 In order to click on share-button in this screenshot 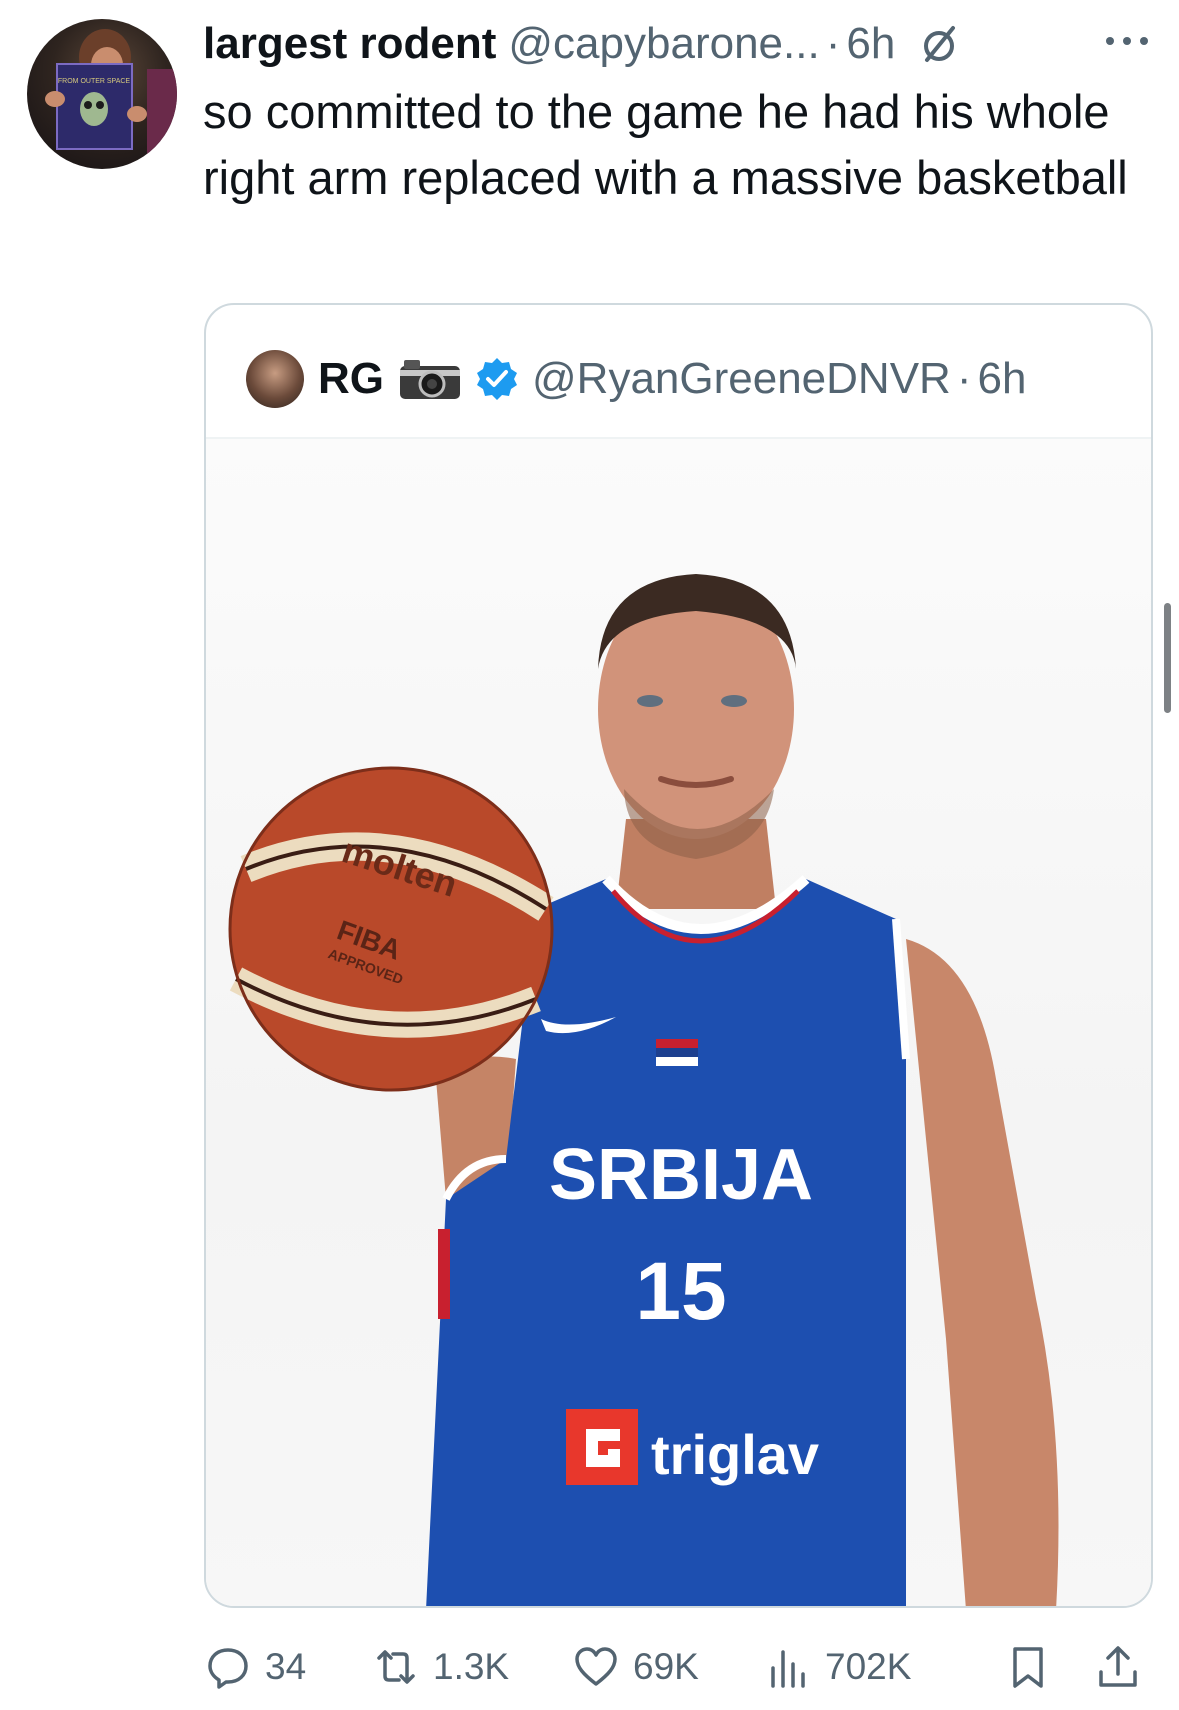, I will do `click(1125, 1667)`.